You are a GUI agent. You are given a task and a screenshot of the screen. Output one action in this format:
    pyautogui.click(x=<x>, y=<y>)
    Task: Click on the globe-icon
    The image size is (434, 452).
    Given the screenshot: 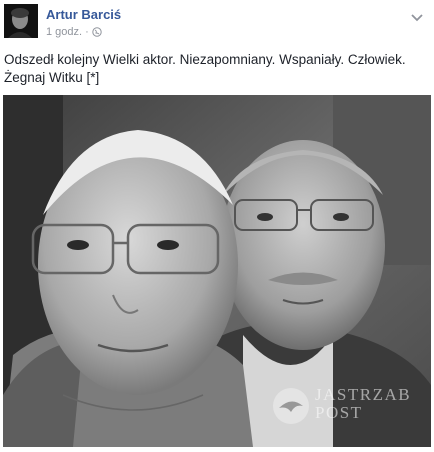 What is the action you would take?
    pyautogui.click(x=97, y=32)
    